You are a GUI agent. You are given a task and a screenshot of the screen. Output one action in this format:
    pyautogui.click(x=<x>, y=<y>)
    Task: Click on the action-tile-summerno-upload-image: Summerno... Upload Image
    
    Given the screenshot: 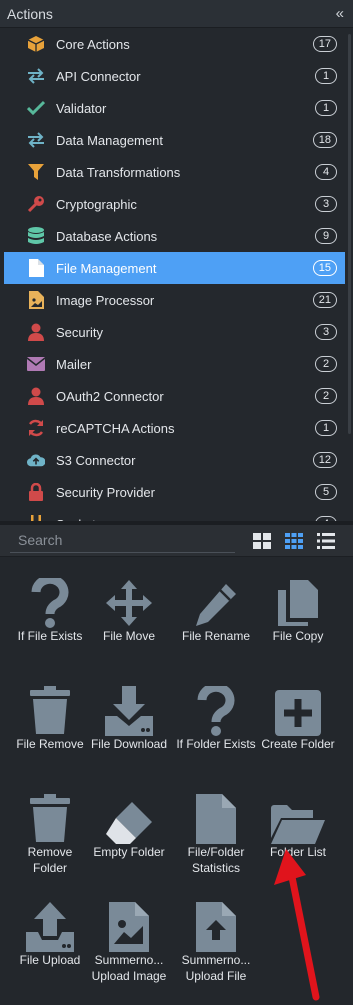 What is the action you would take?
    pyautogui.click(x=129, y=933)
    